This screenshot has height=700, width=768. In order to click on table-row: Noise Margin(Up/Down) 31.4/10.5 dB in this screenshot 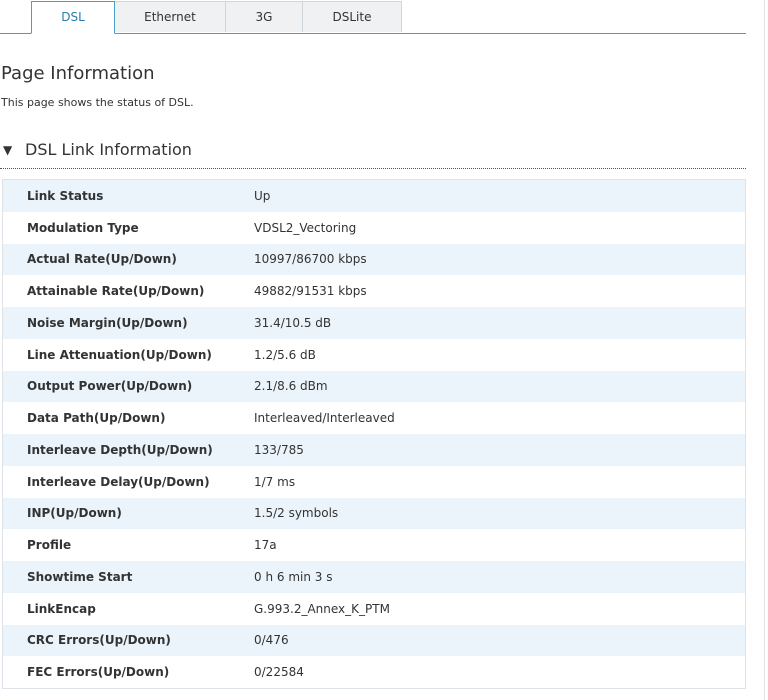, I will do `click(374, 323)`.